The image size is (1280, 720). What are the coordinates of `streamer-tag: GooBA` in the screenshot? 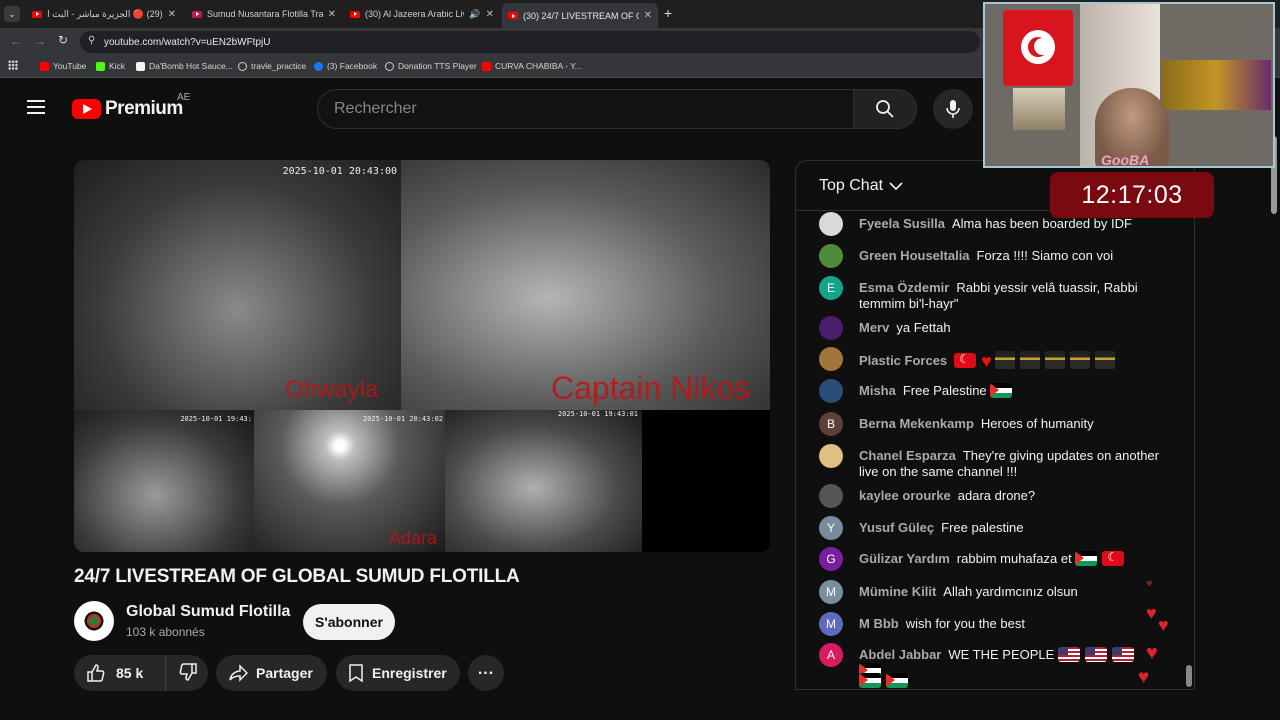 It's located at (1125, 160).